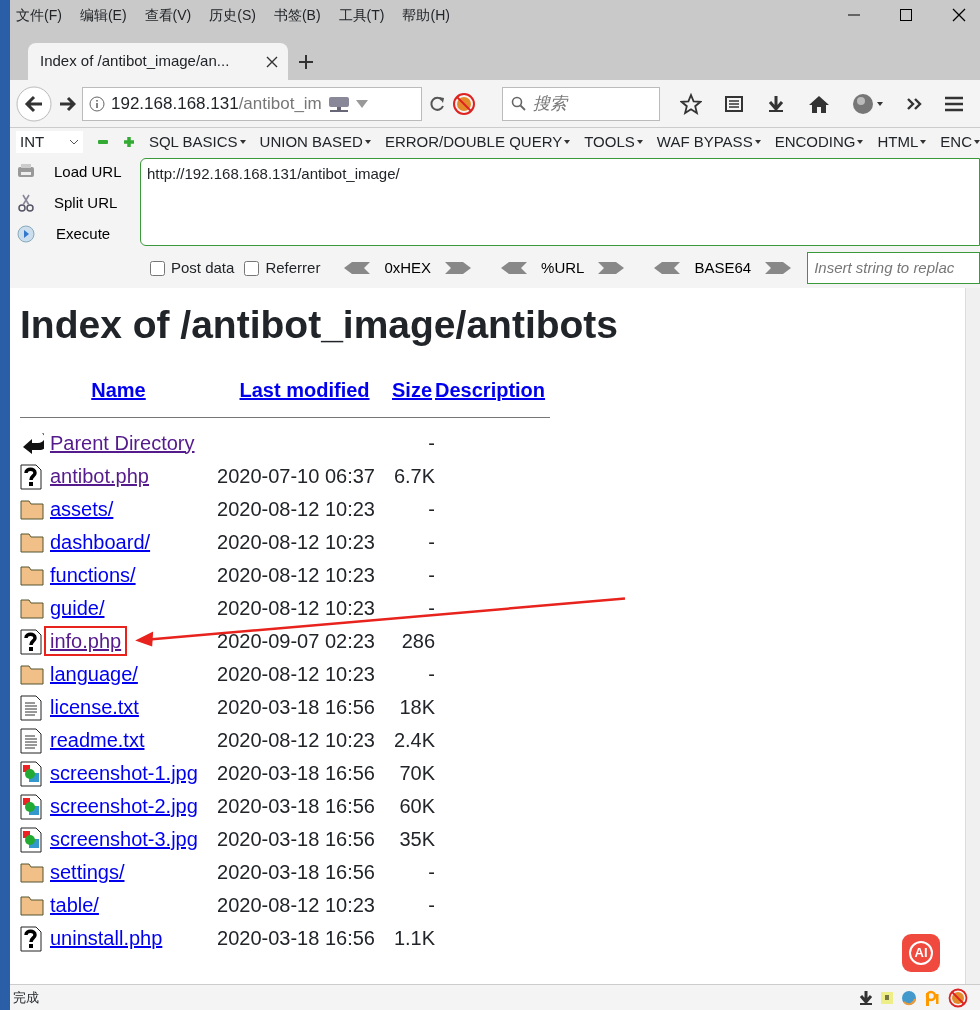  I want to click on file-link: language/, so click(94, 673).